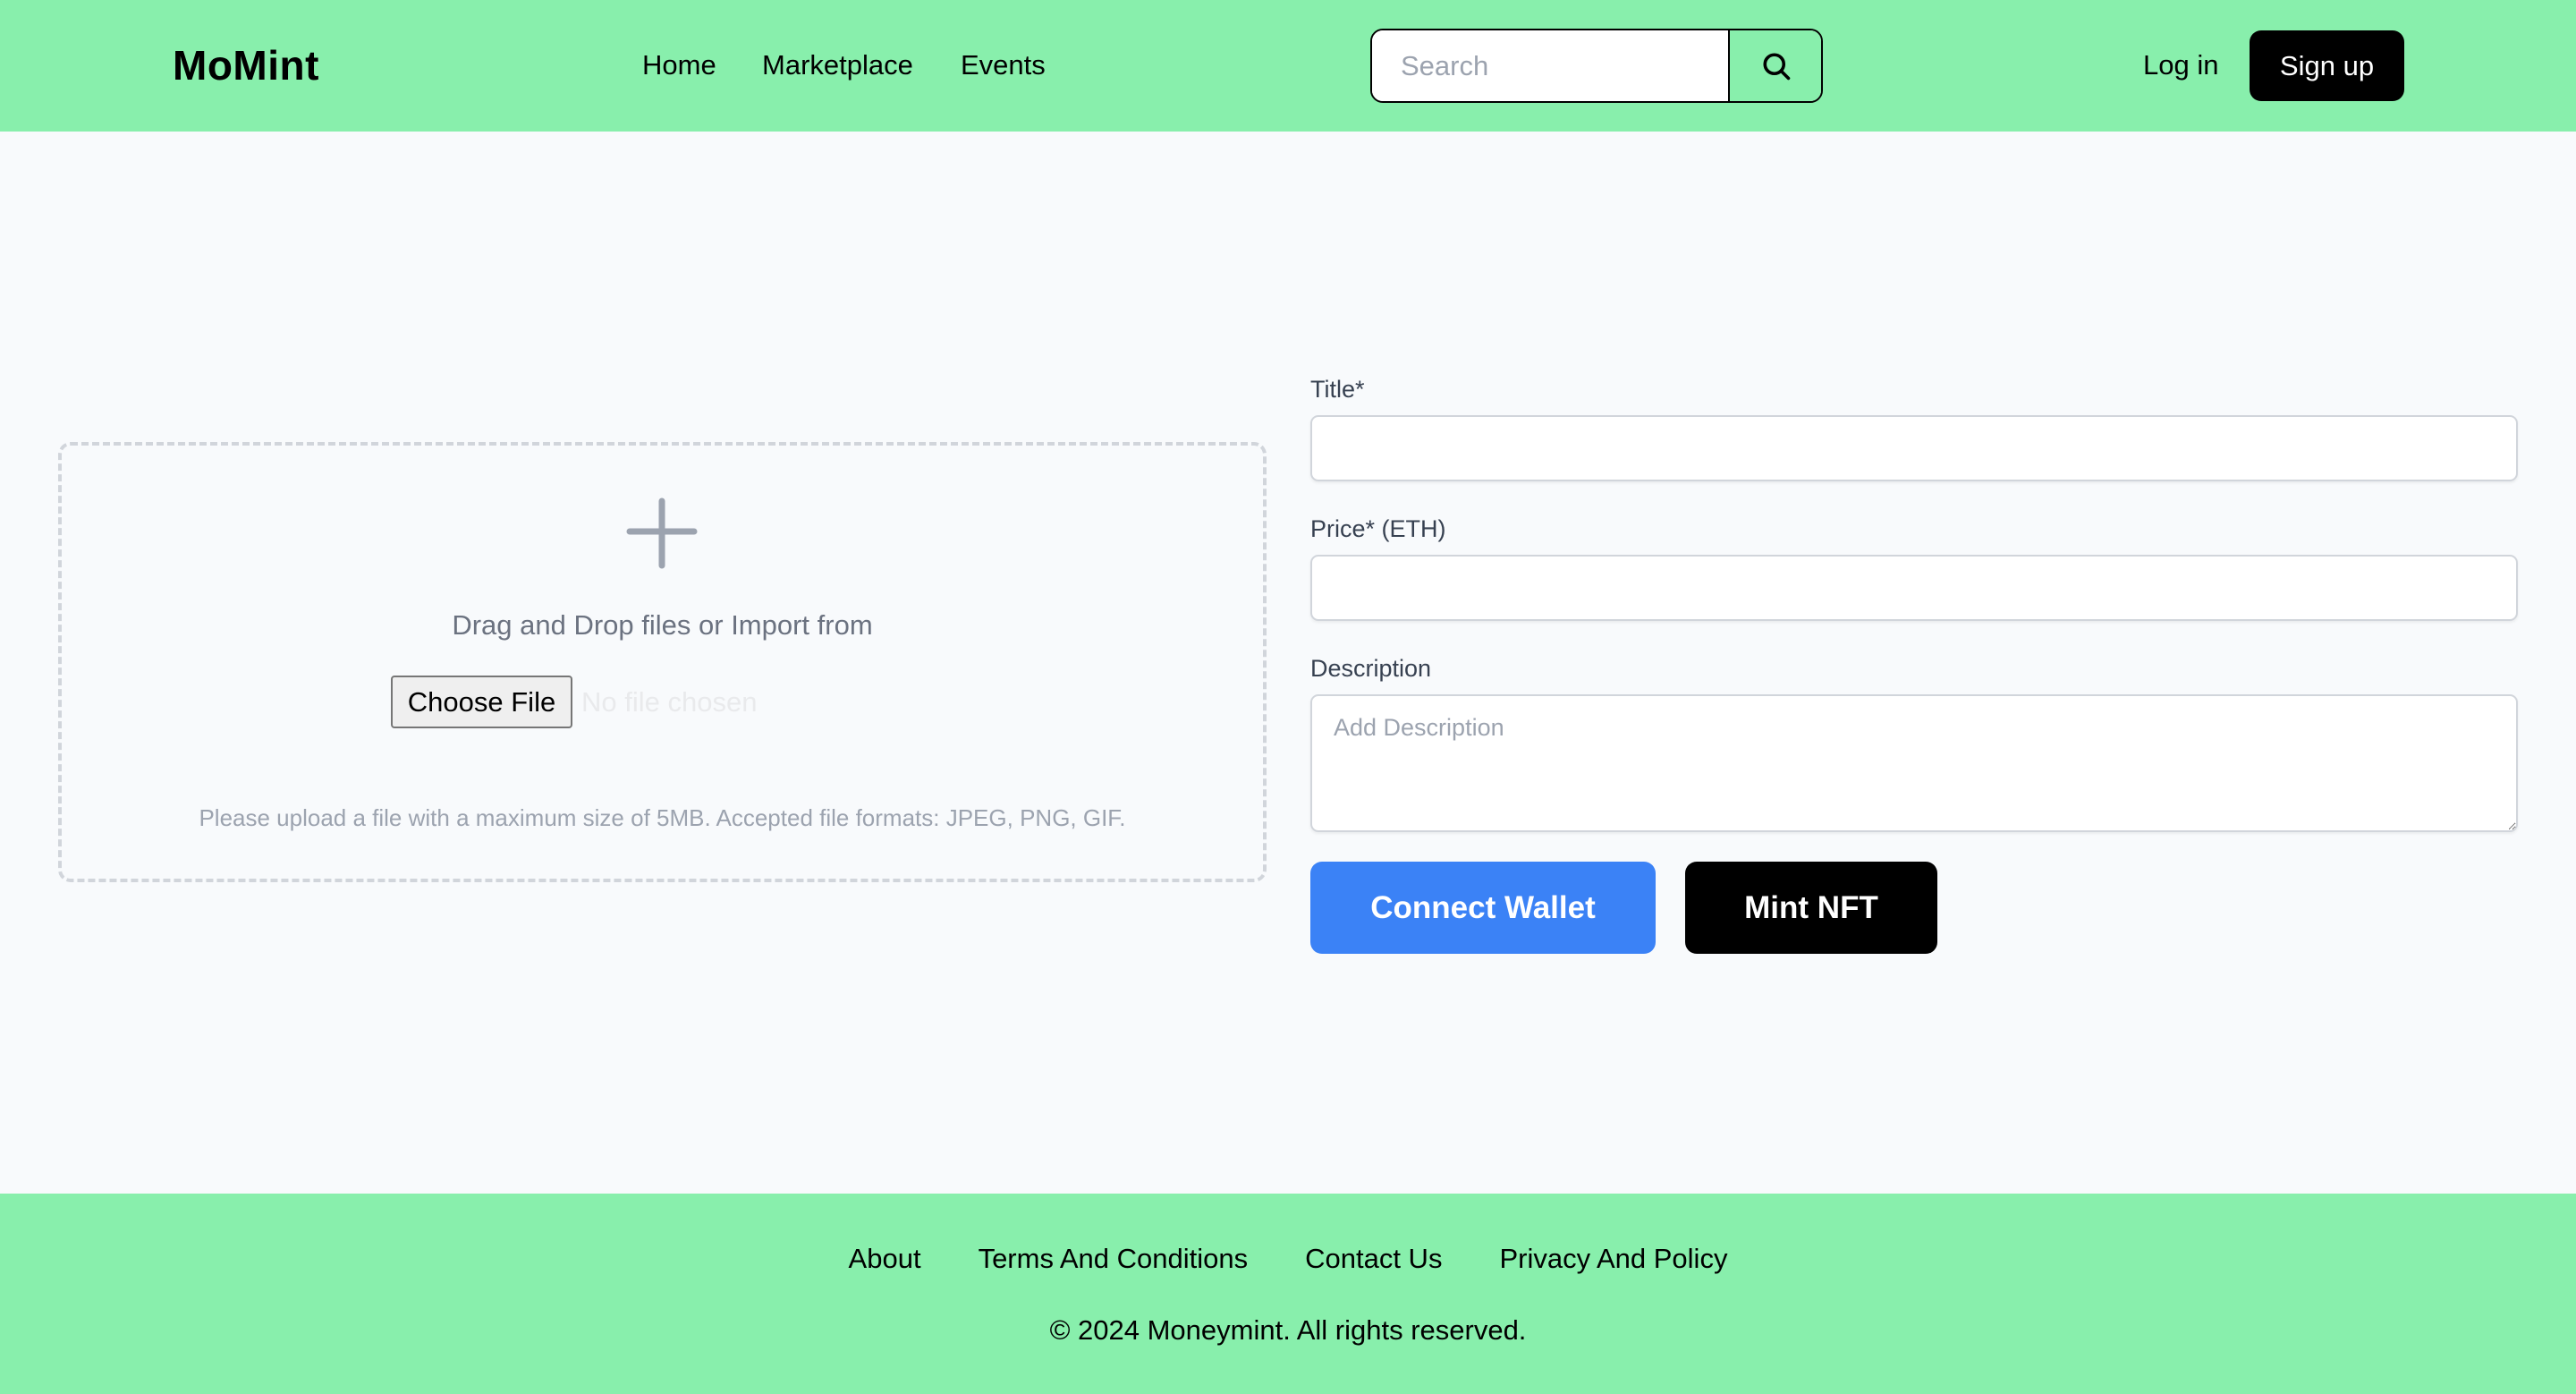  Describe the element at coordinates (1914, 763) in the screenshot. I see `description-textarea` at that location.